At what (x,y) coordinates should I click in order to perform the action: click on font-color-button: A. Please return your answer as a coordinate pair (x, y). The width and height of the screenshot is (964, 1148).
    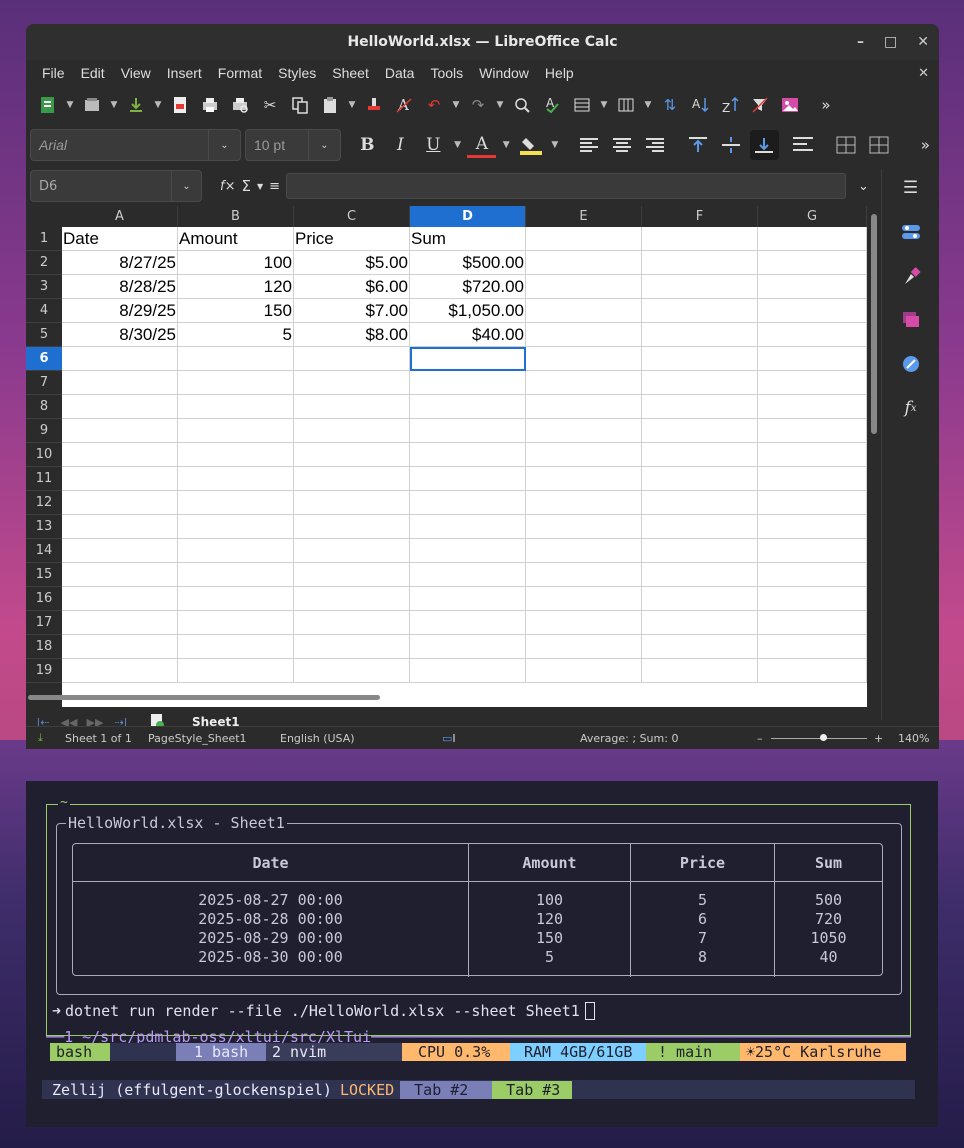
    Looking at the image, I should click on (482, 145).